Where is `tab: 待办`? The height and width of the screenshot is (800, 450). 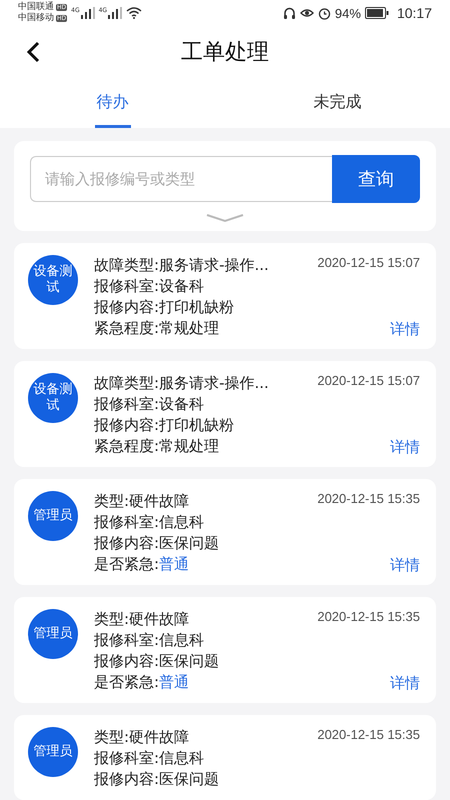
tab: 待办 is located at coordinates (112, 103).